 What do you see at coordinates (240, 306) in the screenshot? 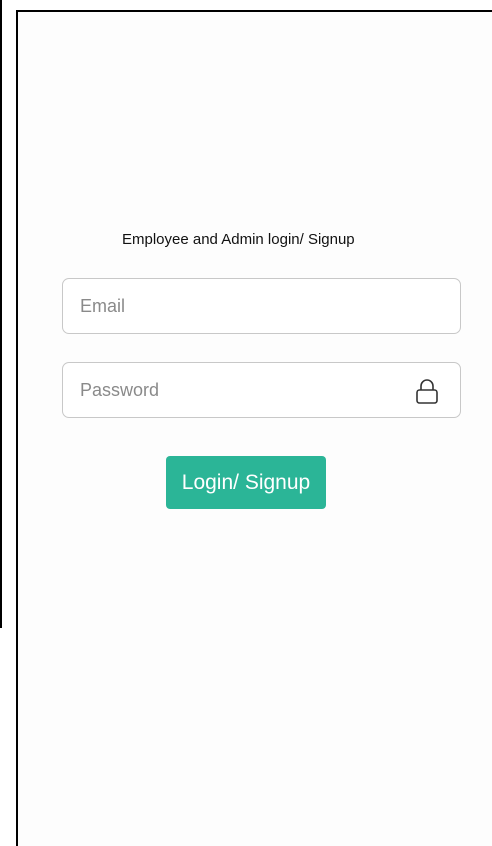
I see `email-input` at bounding box center [240, 306].